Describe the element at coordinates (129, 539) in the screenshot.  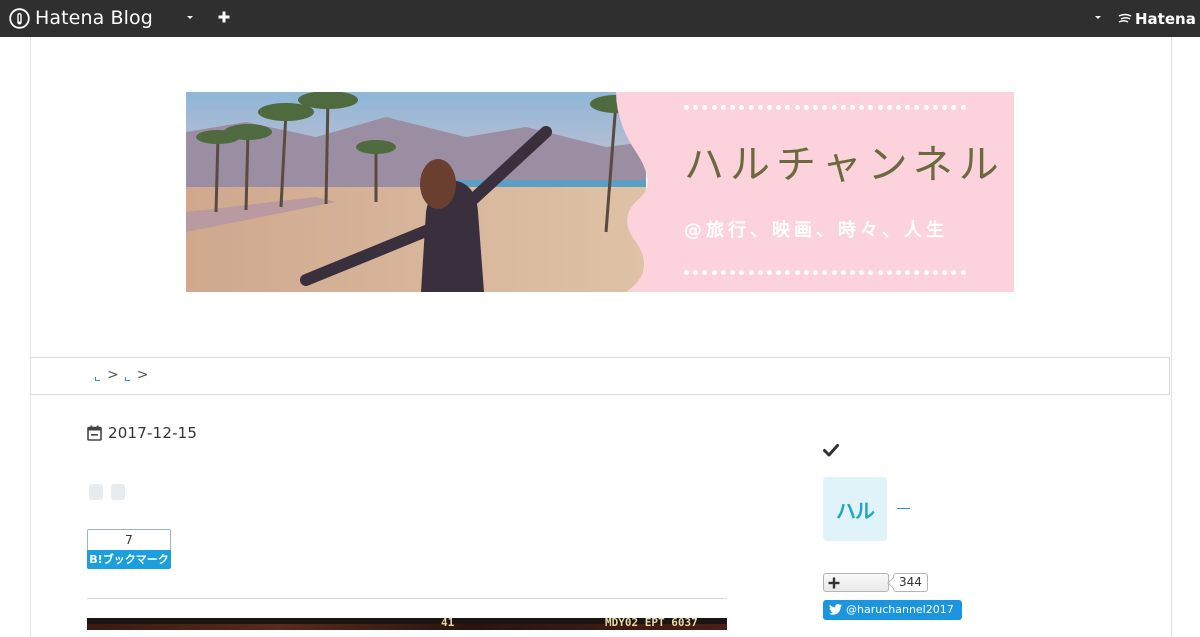
I see `bookmark-count: 7` at that location.